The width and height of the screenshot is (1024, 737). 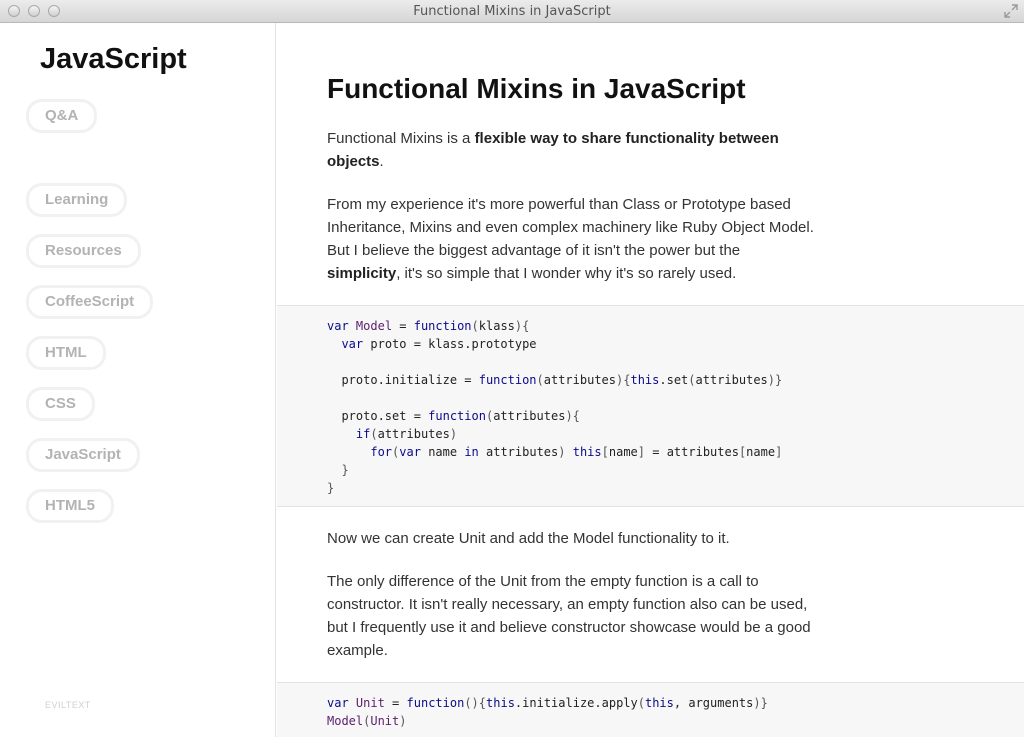 What do you see at coordinates (113, 59) in the screenshot?
I see `site-brand: JavaScript` at bounding box center [113, 59].